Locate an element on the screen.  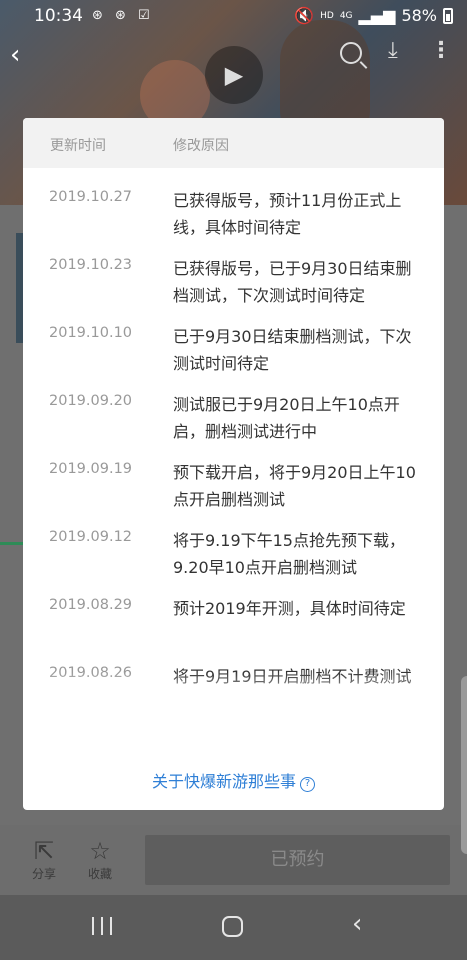
record-row: 2019.09.20 测试服已于9月20日上午10点开启，删档测试进行中 is located at coordinates (233, 425).